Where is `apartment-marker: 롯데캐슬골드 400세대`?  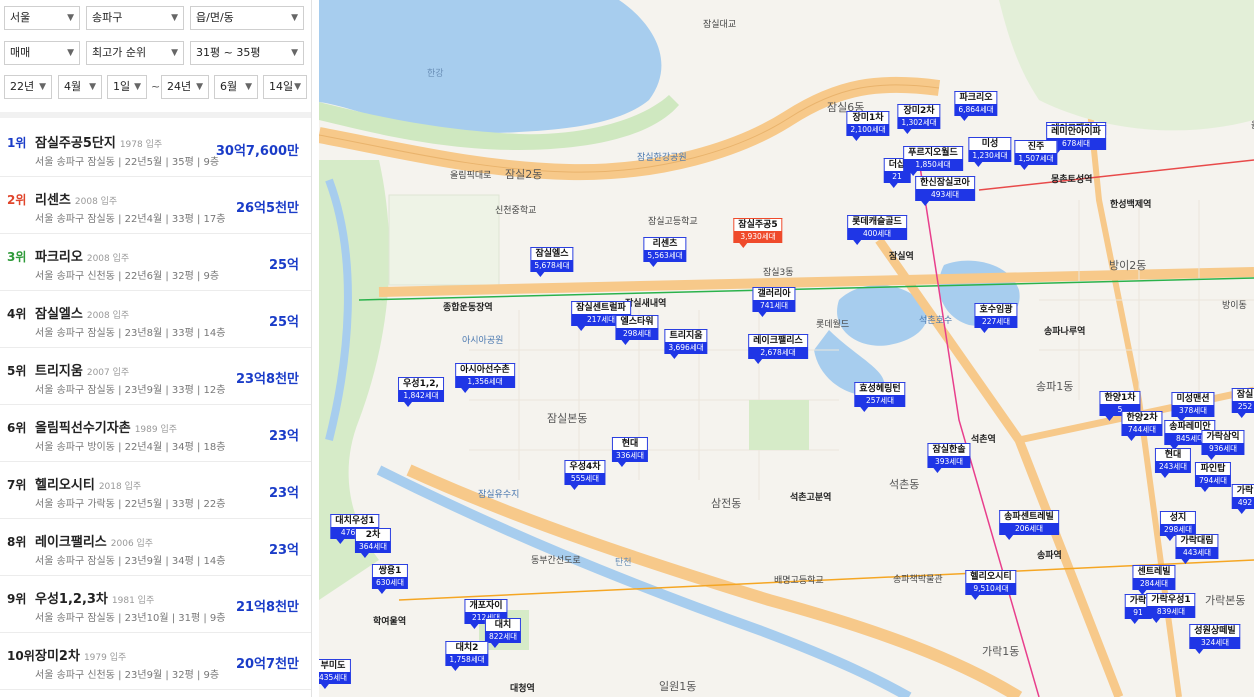 apartment-marker: 롯데캐슬골드 400세대 is located at coordinates (877, 230).